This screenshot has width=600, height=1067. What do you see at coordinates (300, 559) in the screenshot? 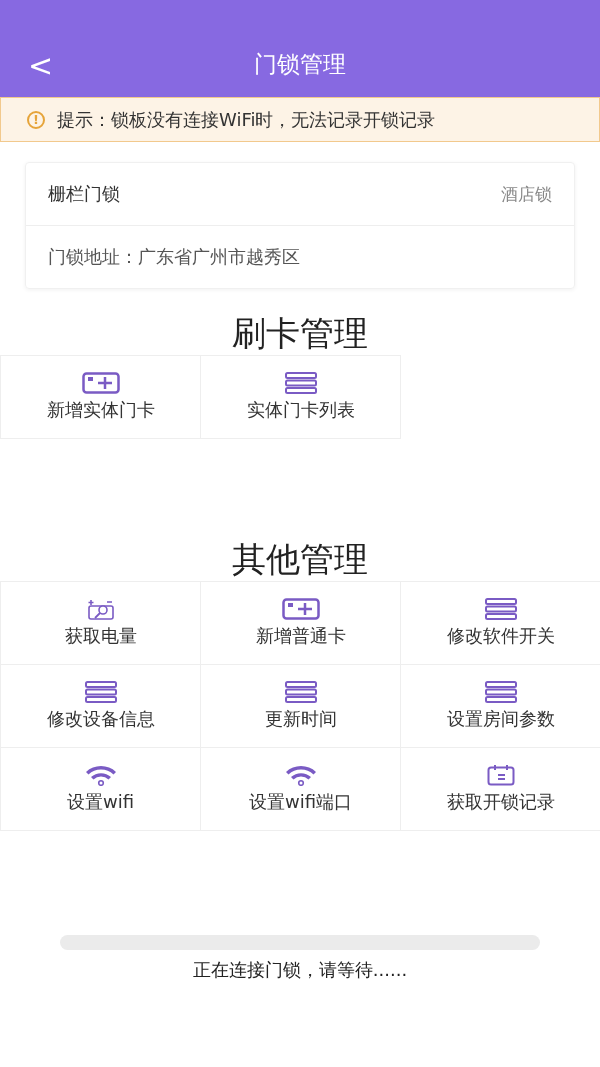
I see `section-title: 其他管理` at bounding box center [300, 559].